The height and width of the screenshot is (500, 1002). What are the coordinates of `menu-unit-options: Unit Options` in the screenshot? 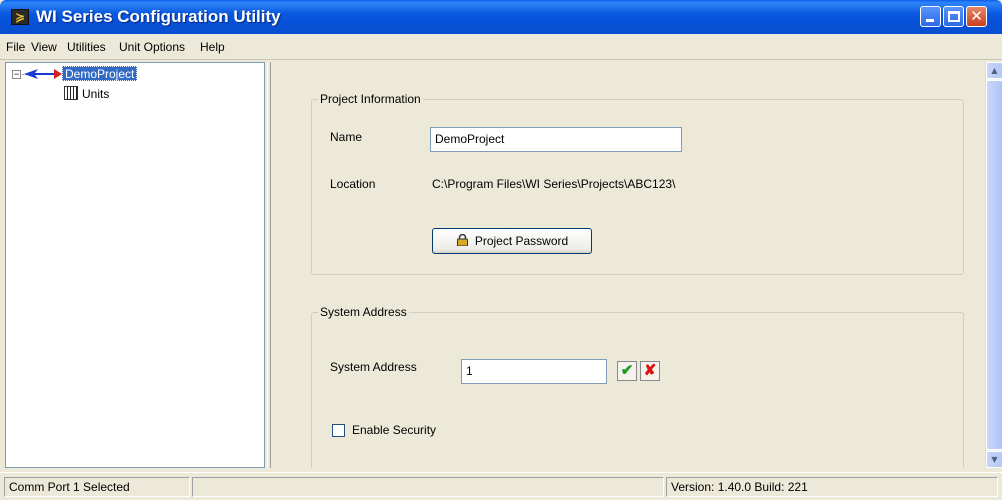 It's located at (152, 47).